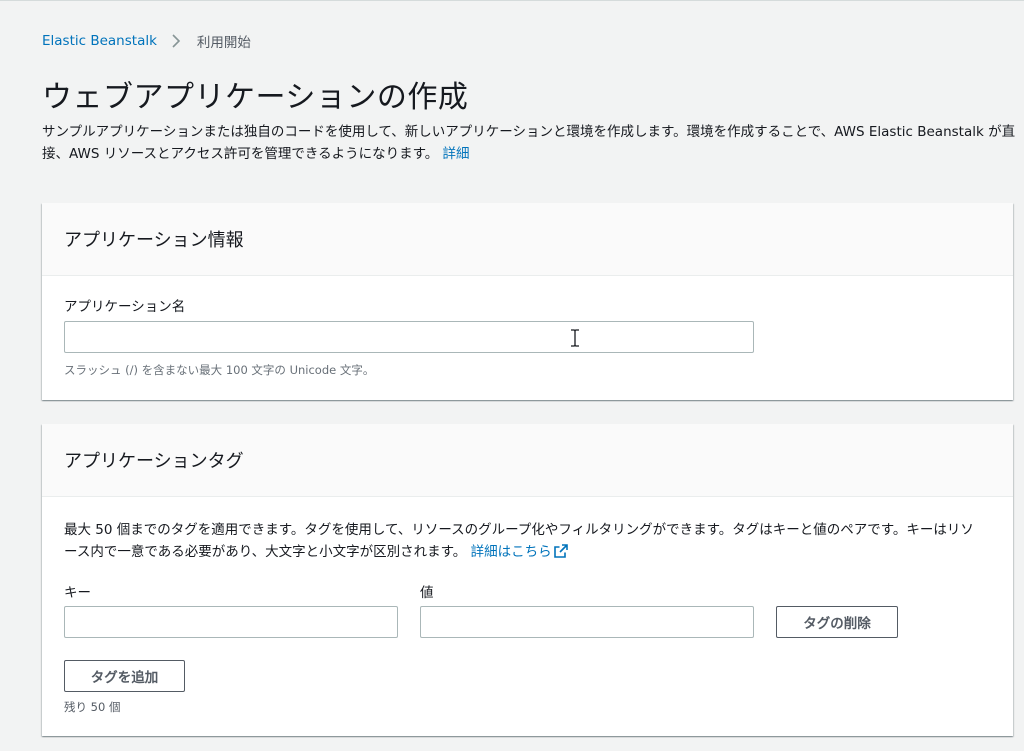 The image size is (1024, 751). I want to click on application-name-label: アプリケーション名, so click(125, 307).